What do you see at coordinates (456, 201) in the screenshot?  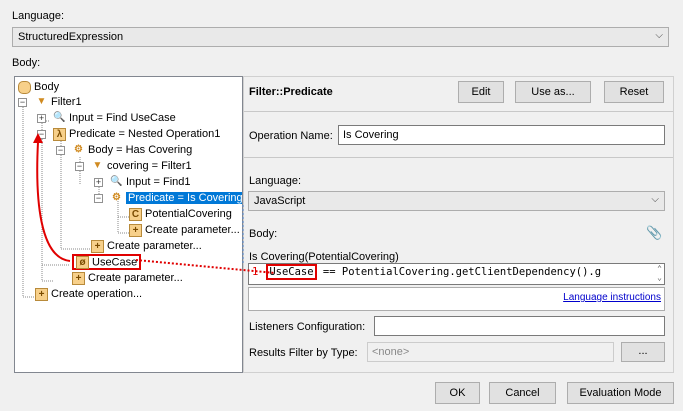 I see `lang-combo: JavaScript ⌵` at bounding box center [456, 201].